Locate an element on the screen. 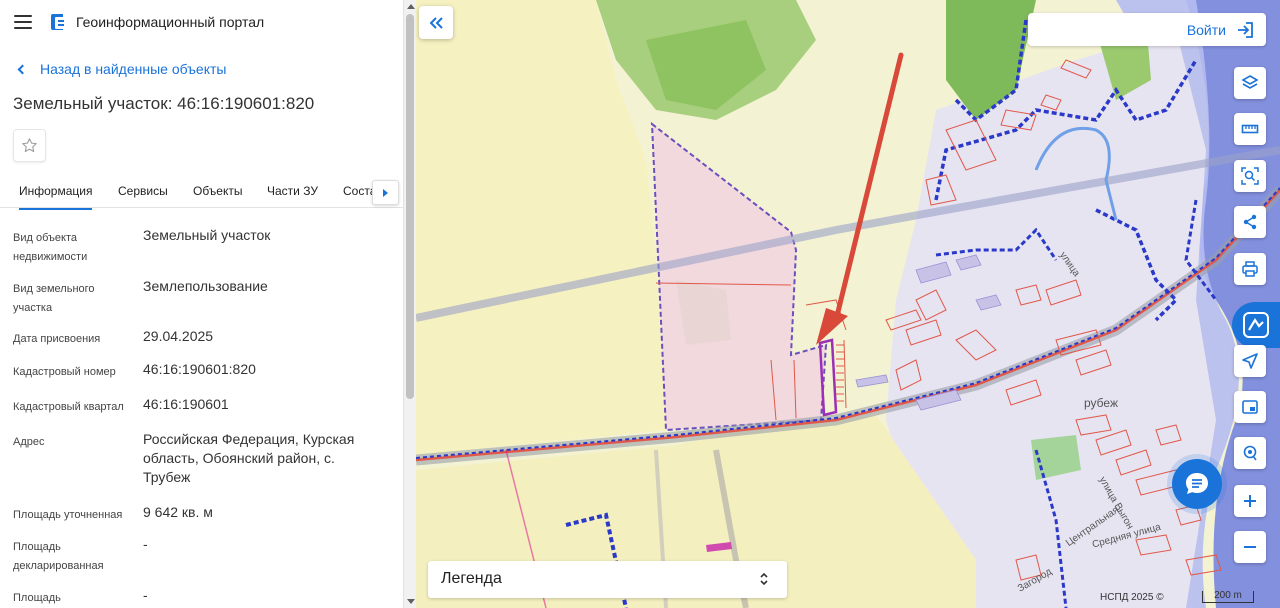  map-attribution: НСПД 2025 © is located at coordinates (1132, 597).